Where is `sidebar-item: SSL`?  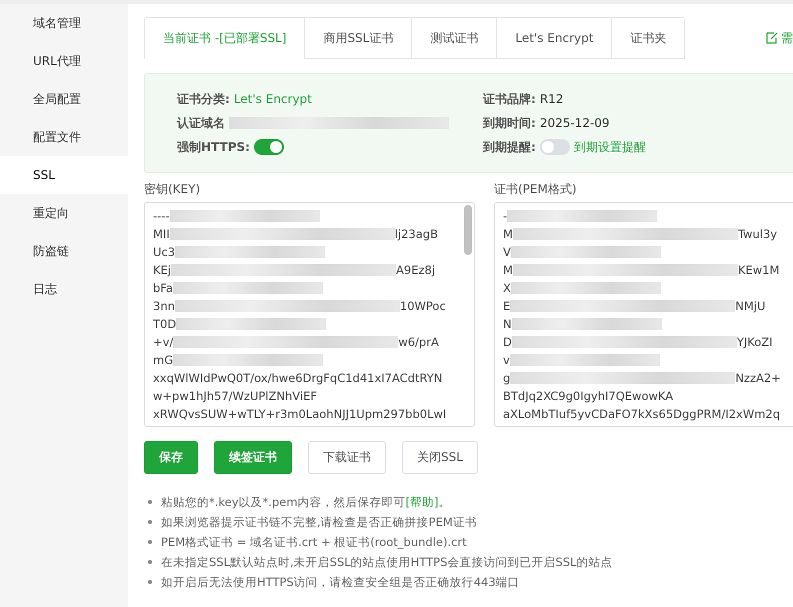 sidebar-item: SSL is located at coordinates (64, 175).